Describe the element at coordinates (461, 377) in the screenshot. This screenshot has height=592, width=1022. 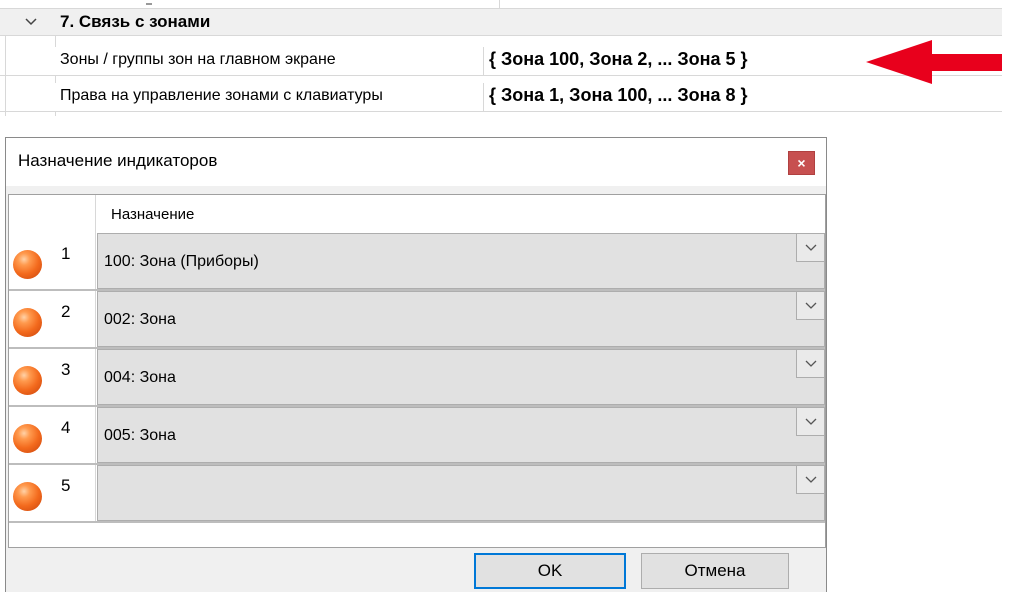
I see `assignment-combobox: 004: Зона` at that location.